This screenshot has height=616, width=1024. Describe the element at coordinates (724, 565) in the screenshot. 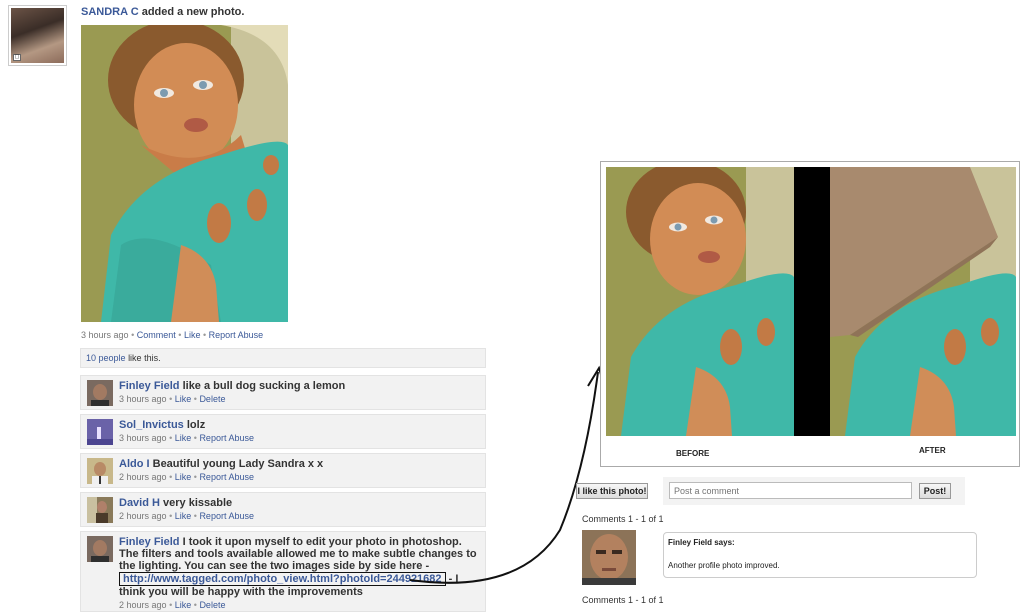

I see `right-comment-text: Another profile photo improved.` at that location.